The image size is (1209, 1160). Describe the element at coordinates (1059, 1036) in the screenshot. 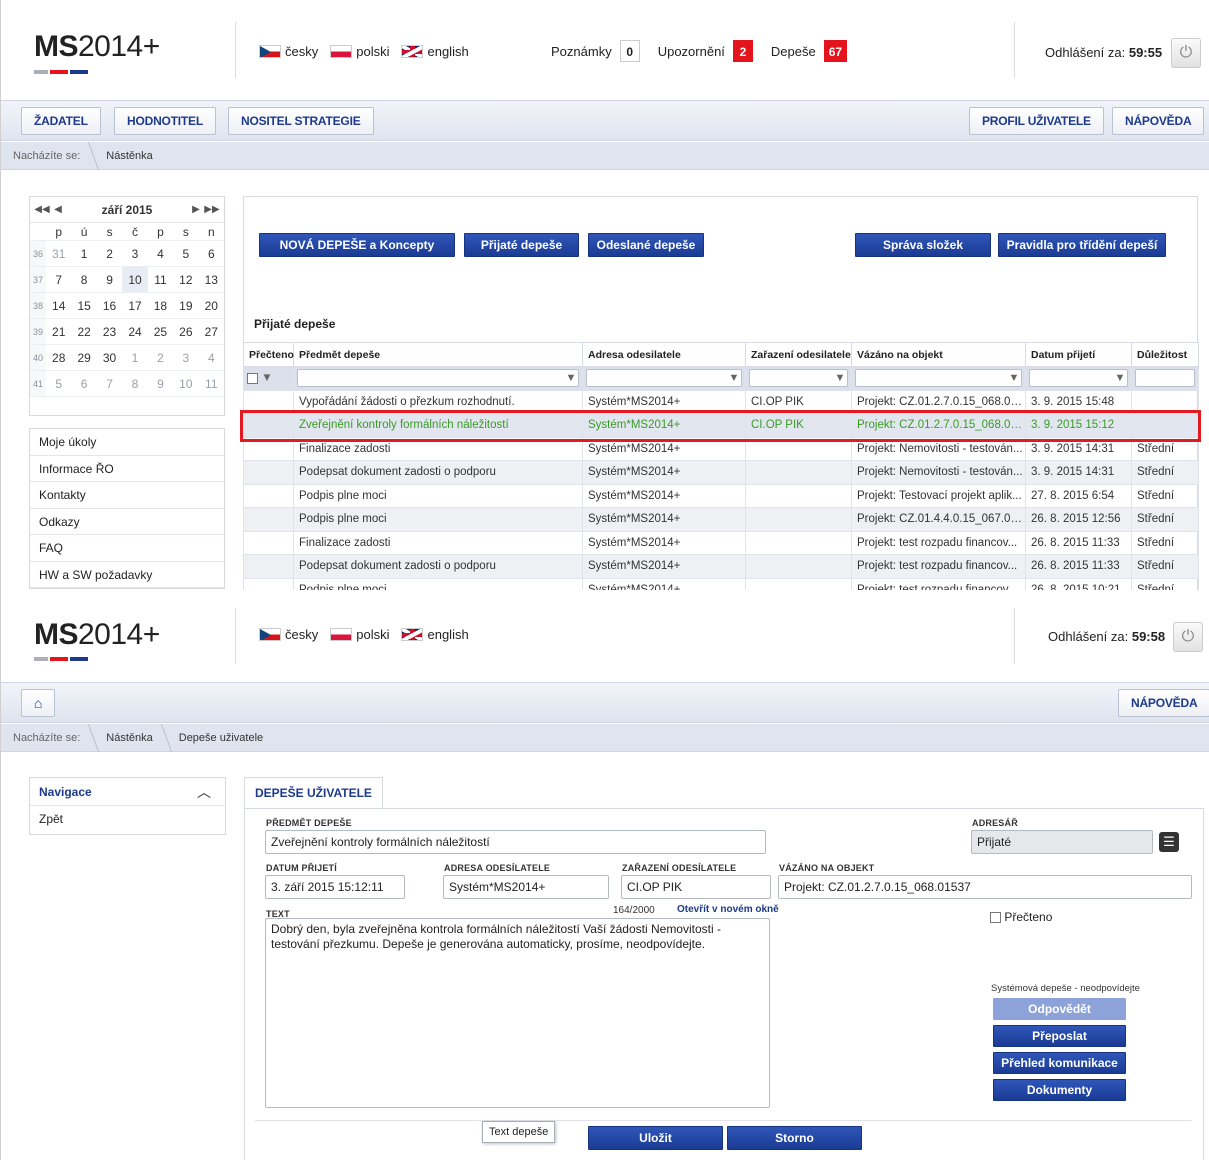

I see `forward-button: Přeposlat` at that location.